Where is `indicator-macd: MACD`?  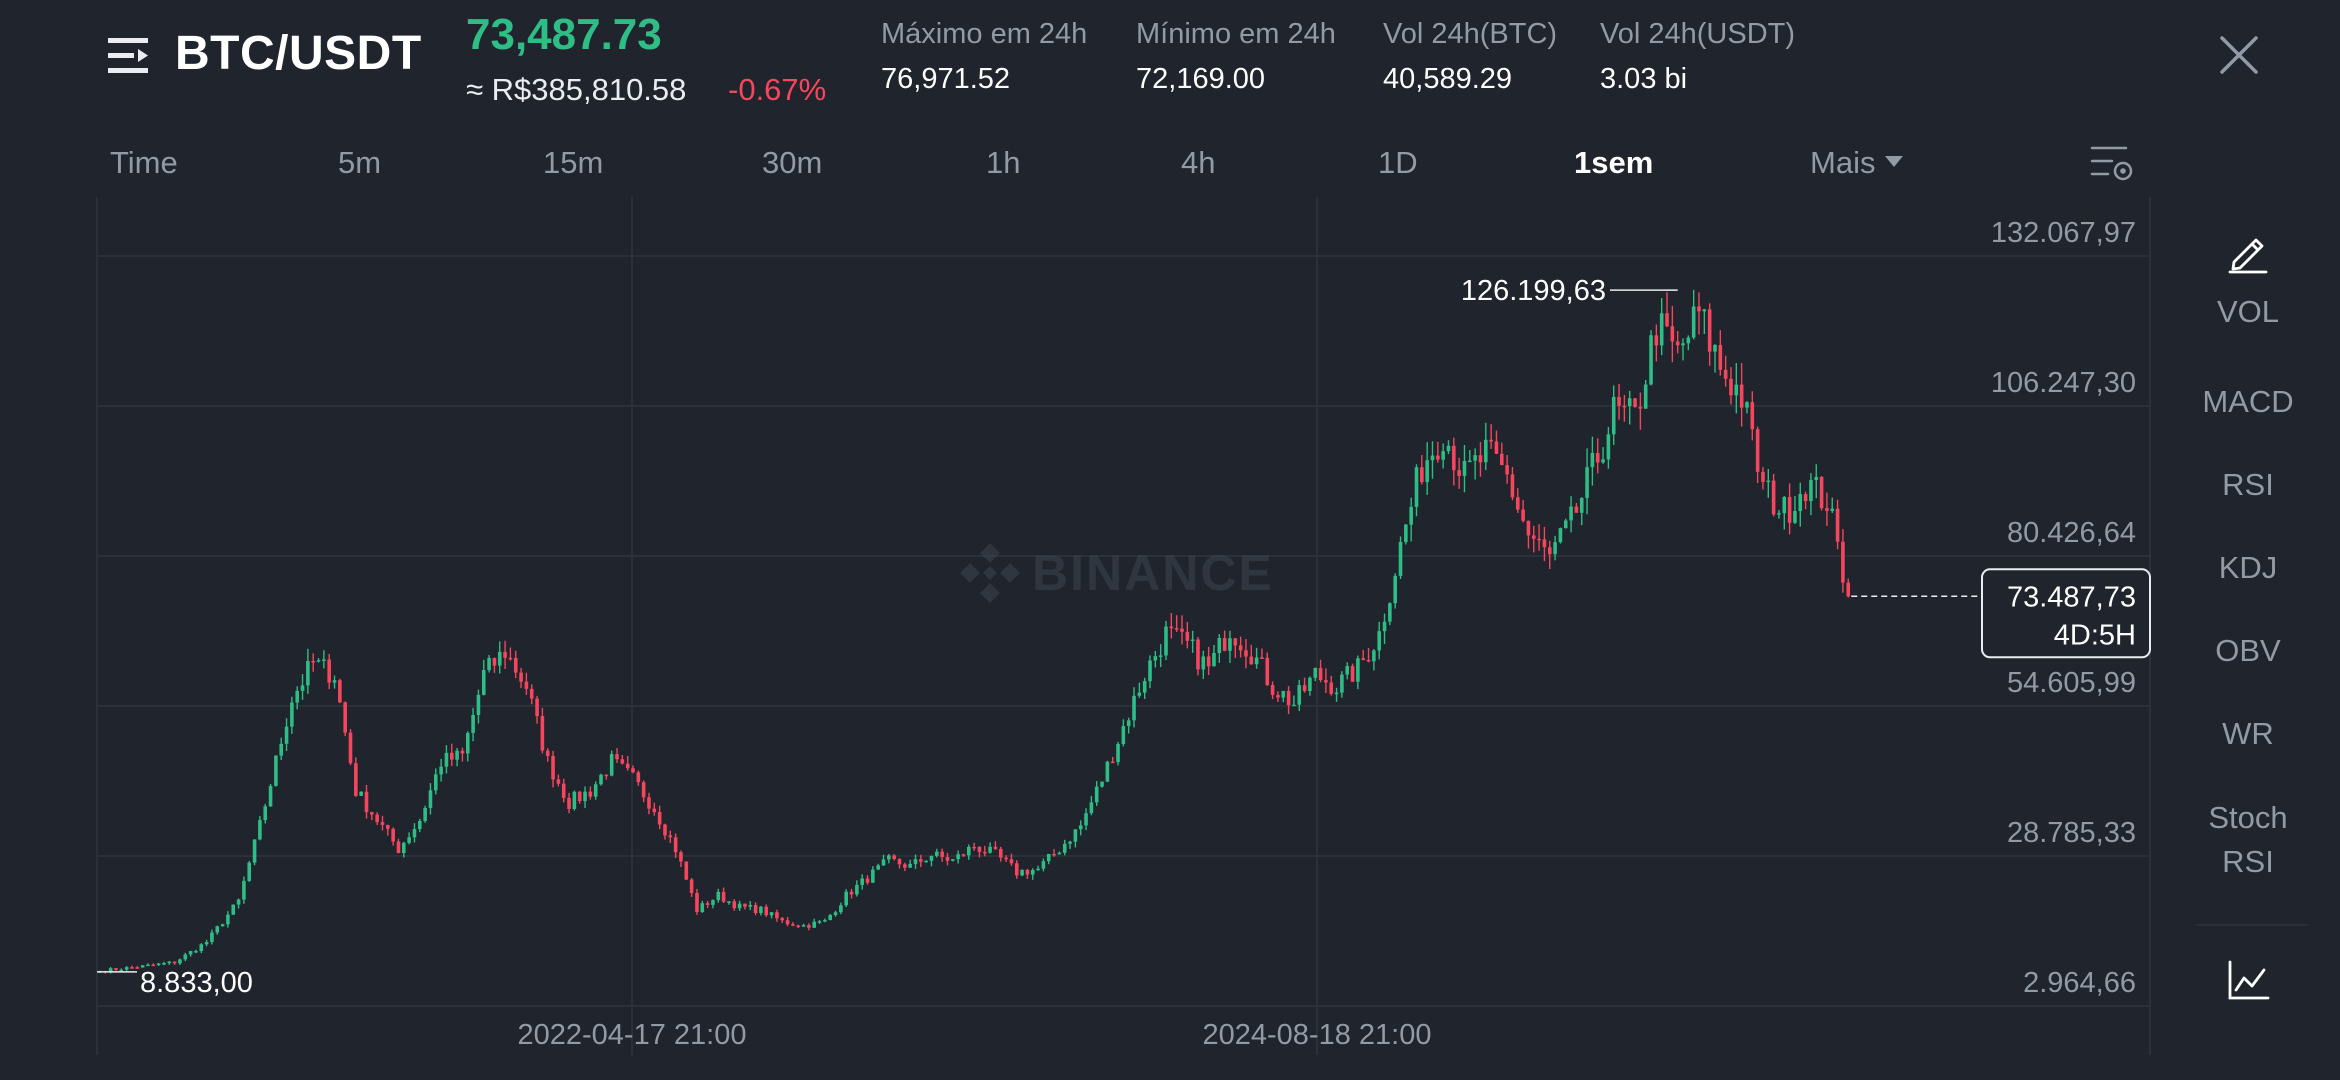
indicator-macd: MACD is located at coordinates (2248, 402).